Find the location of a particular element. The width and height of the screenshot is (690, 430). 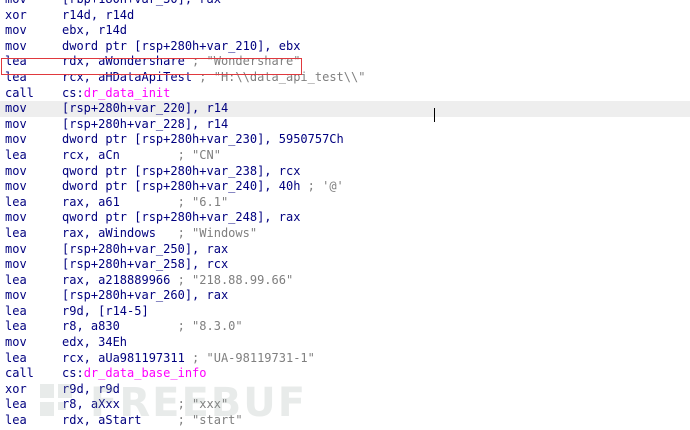

asm-operands: ebx, r14d is located at coordinates (94, 31).